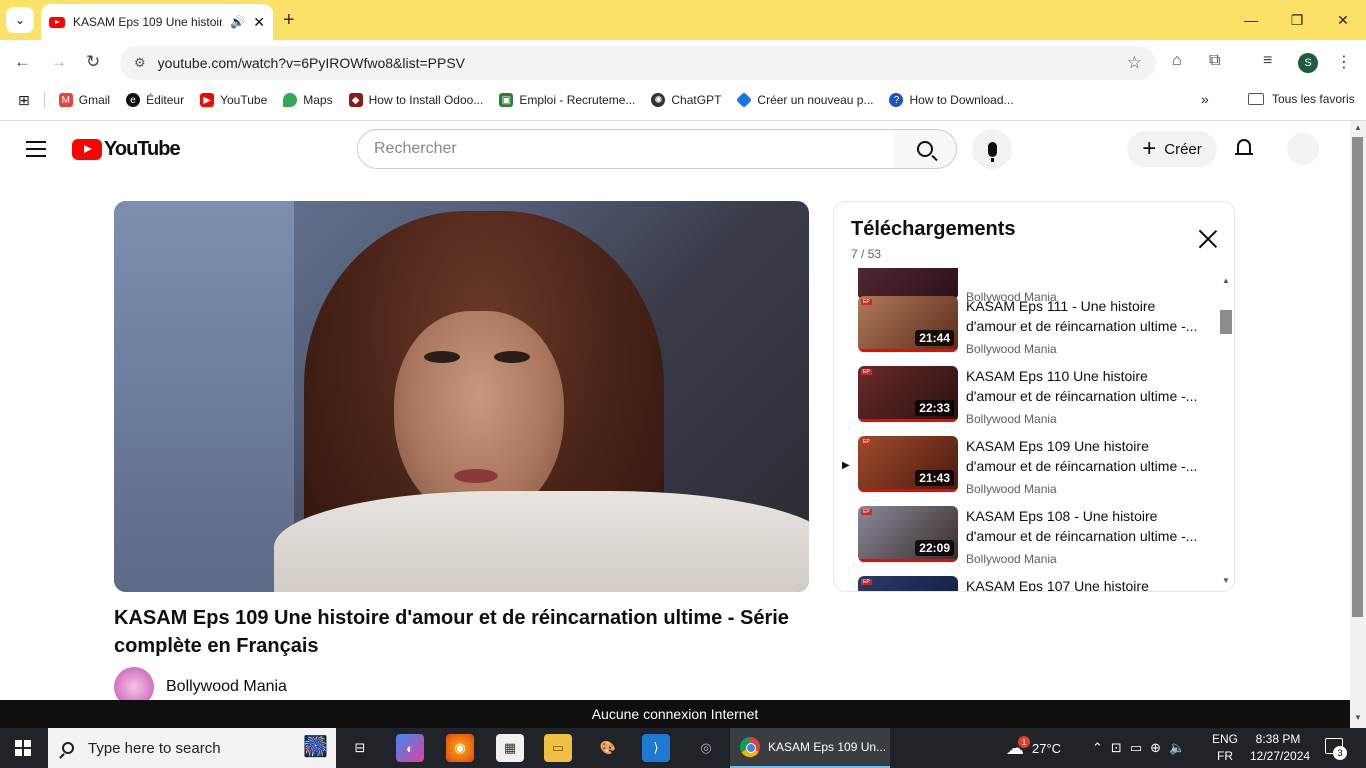 This screenshot has height=768, width=1366. Describe the element at coordinates (93, 62) in the screenshot. I see `reload-button: ↻` at that location.